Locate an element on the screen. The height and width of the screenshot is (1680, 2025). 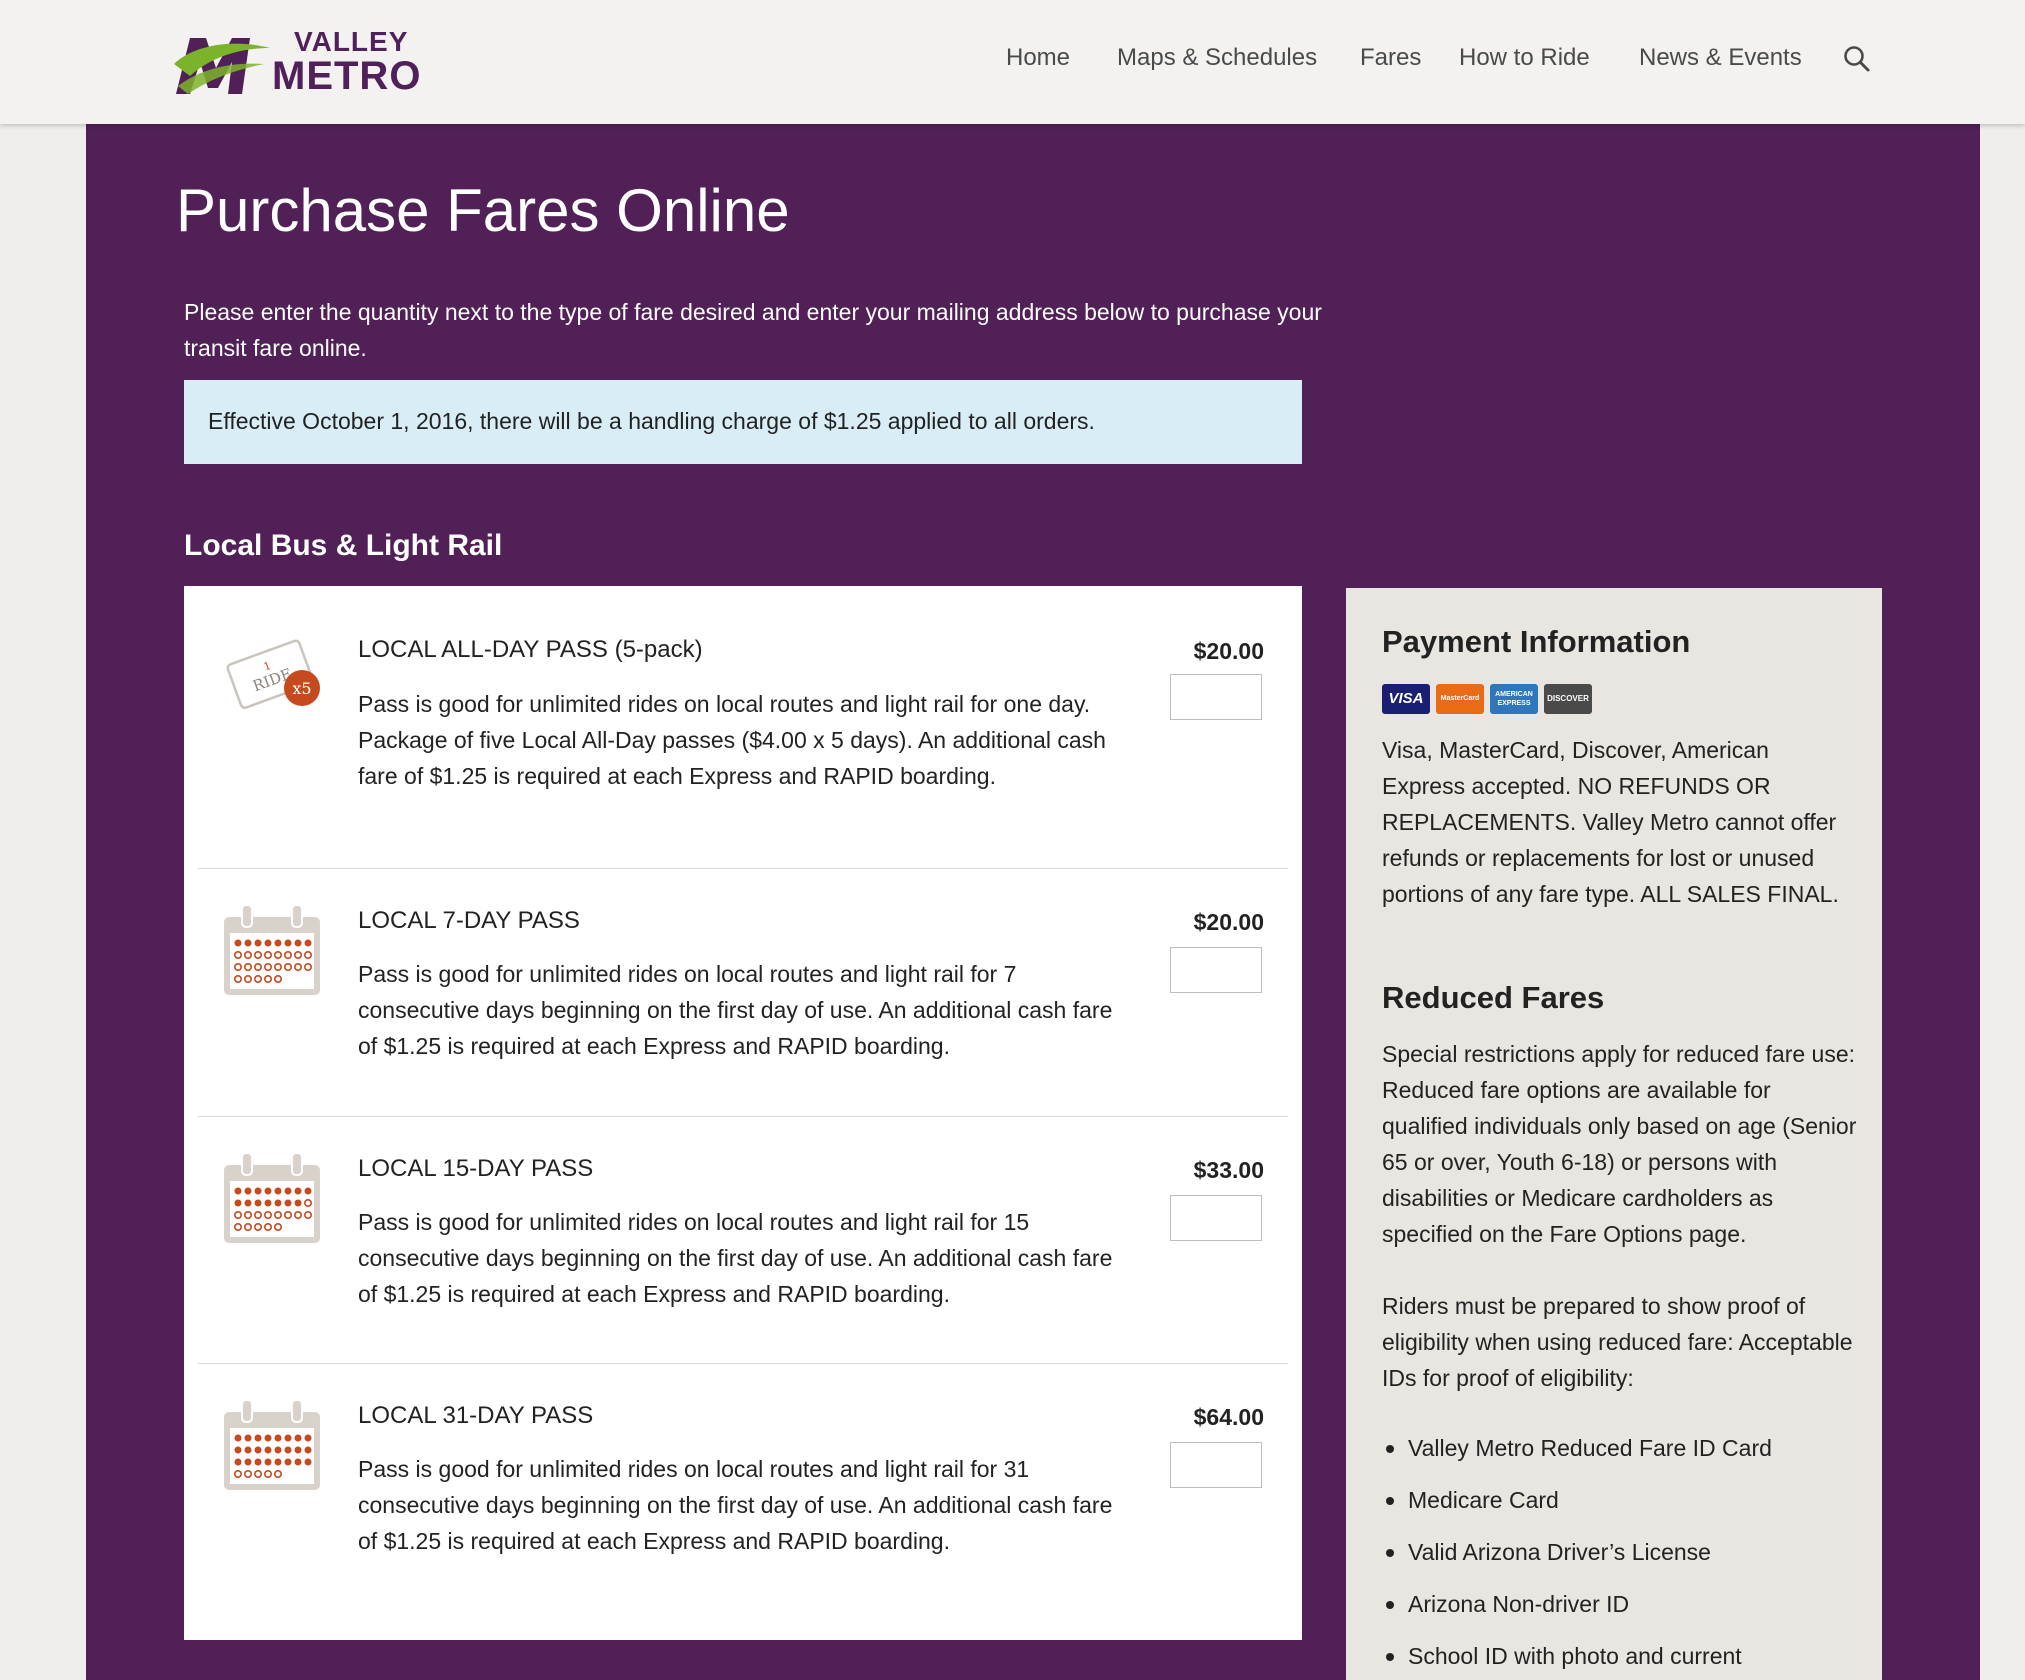
section-title-local-bus-light-rail: Local Bus & Light Rail is located at coordinates (343, 545).